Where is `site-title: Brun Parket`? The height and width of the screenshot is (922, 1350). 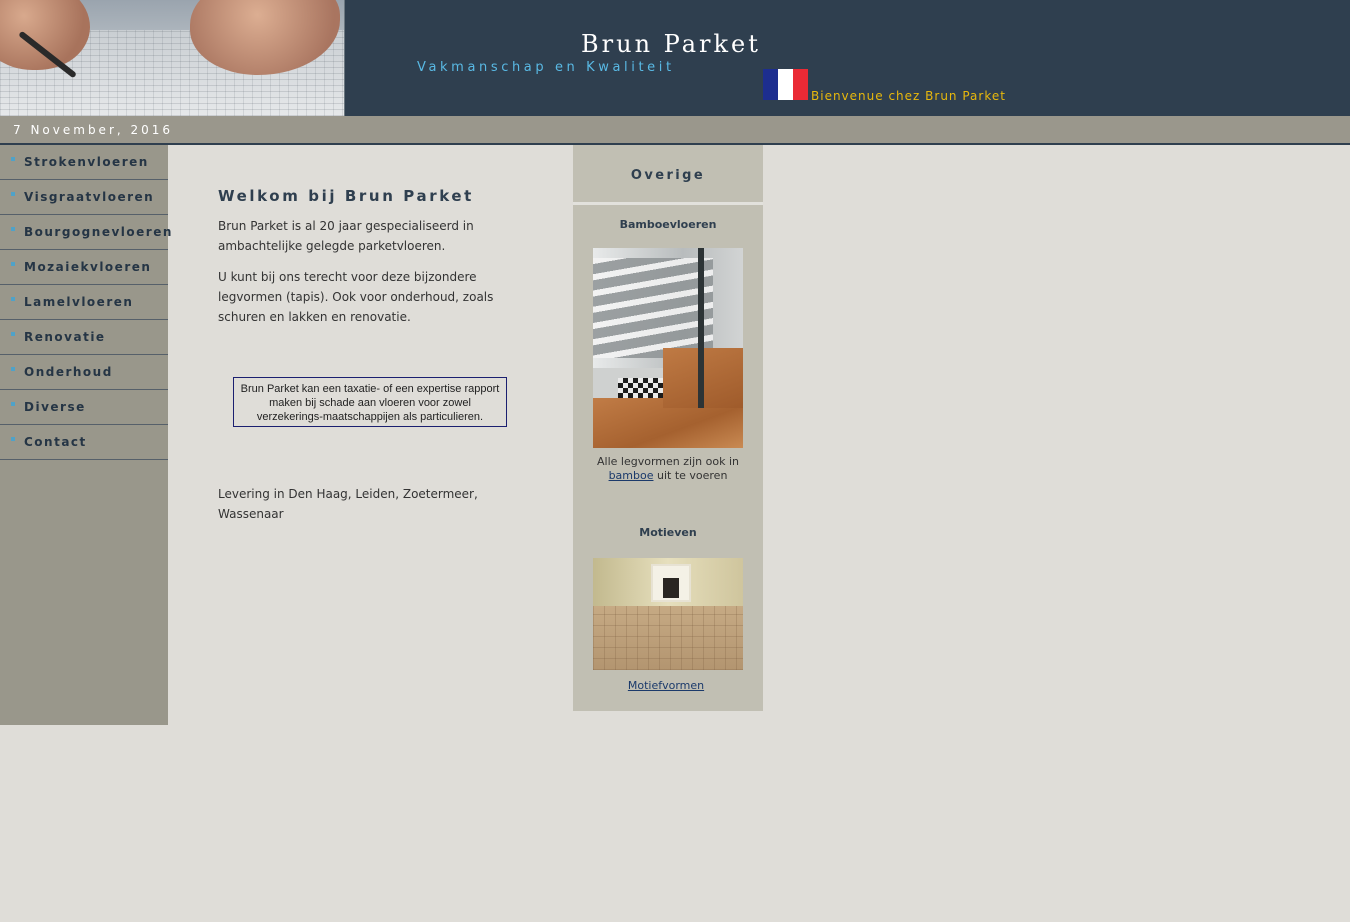 site-title: Brun Parket is located at coordinates (671, 44).